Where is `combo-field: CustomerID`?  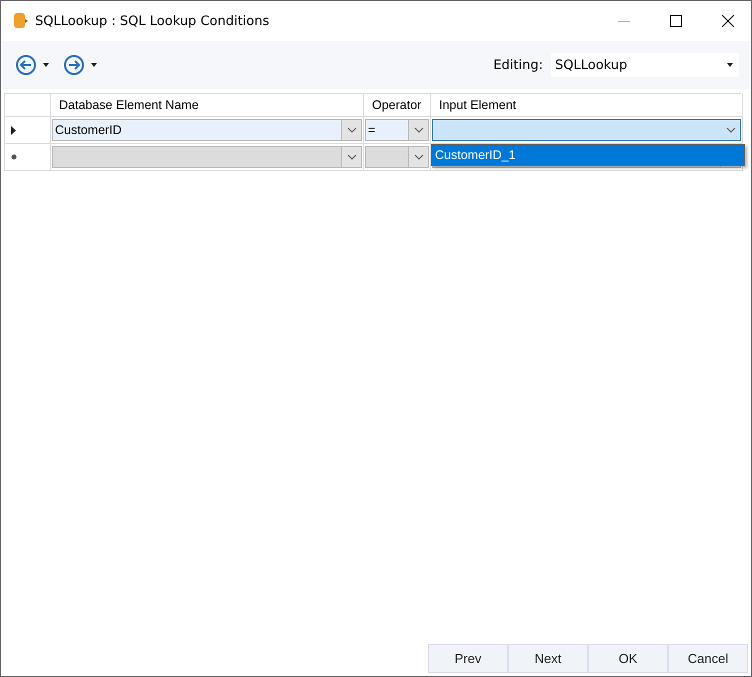
combo-field: CustomerID is located at coordinates (207, 130).